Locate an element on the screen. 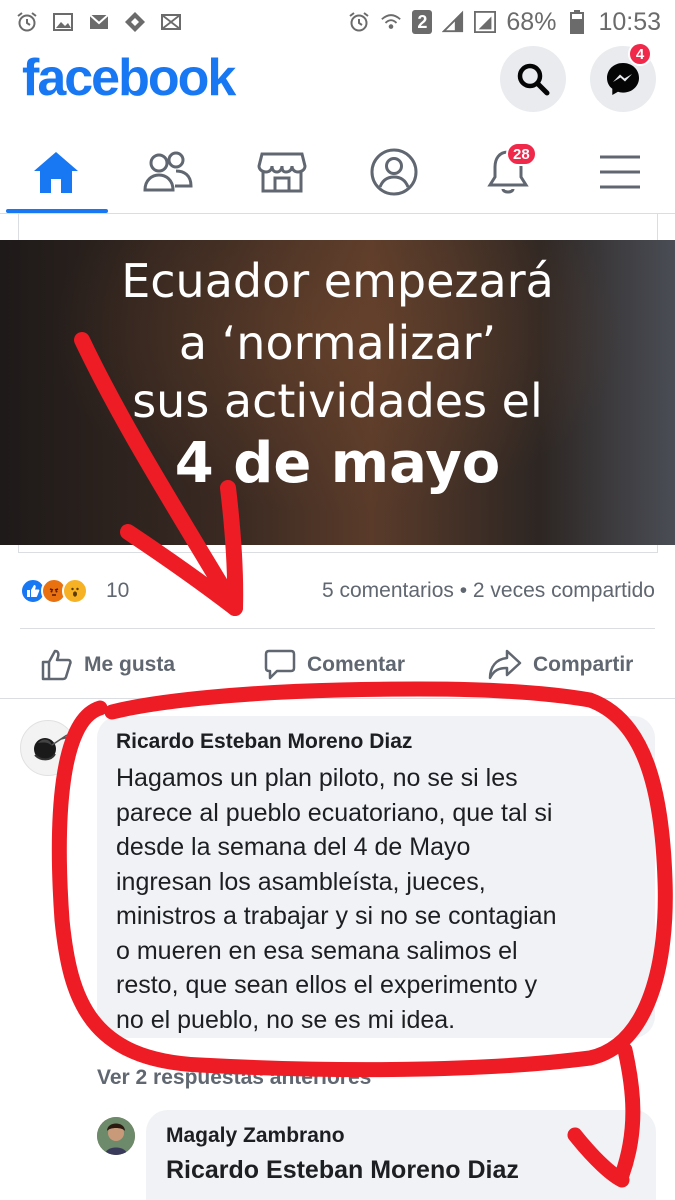 The width and height of the screenshot is (675, 1200). image-text-line-1: Ecuador empezará is located at coordinates (337, 281).